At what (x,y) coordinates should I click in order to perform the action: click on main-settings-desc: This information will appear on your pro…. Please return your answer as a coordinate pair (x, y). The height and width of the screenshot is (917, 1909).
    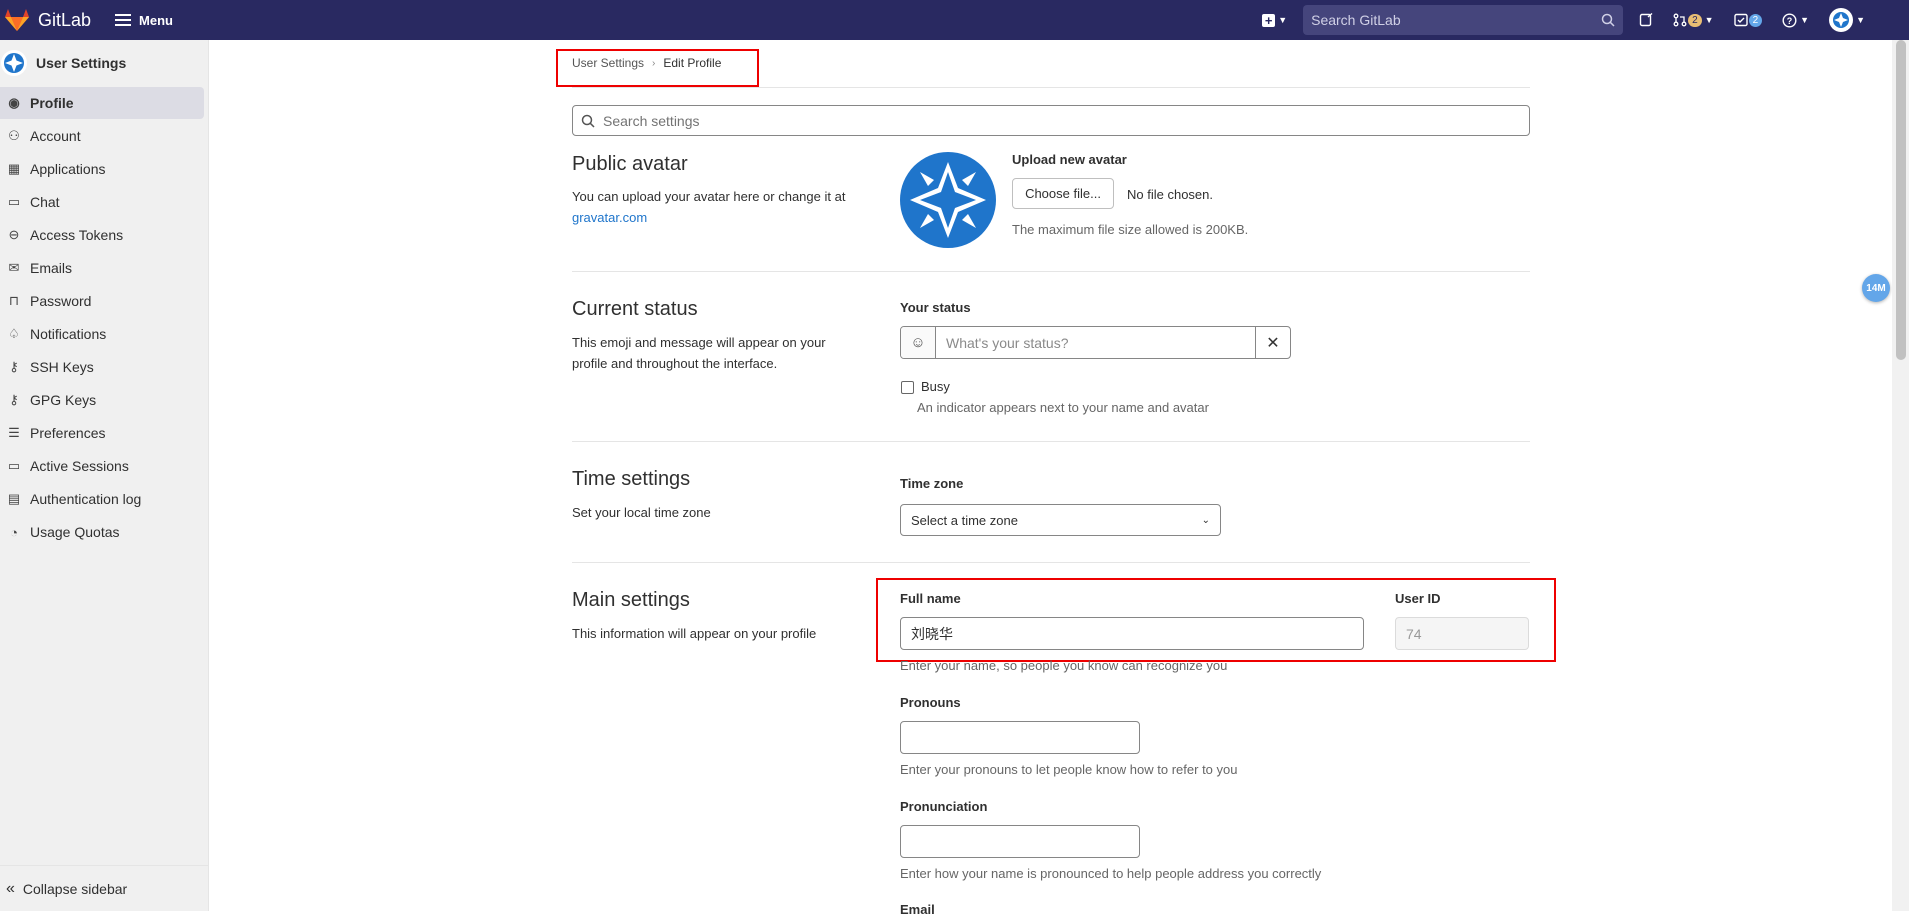
    Looking at the image, I should click on (694, 633).